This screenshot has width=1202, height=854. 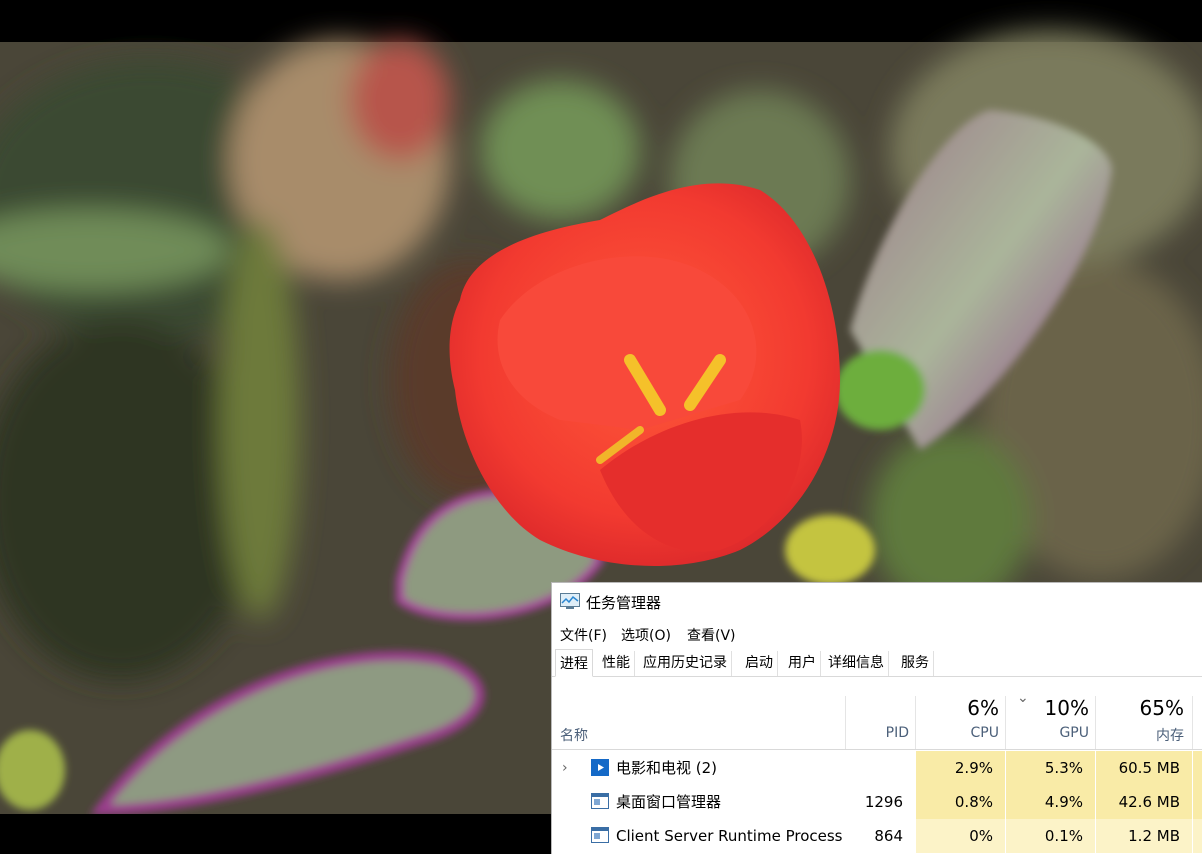 What do you see at coordinates (565, 768) in the screenshot?
I see `expand-chevron-icon: ›` at bounding box center [565, 768].